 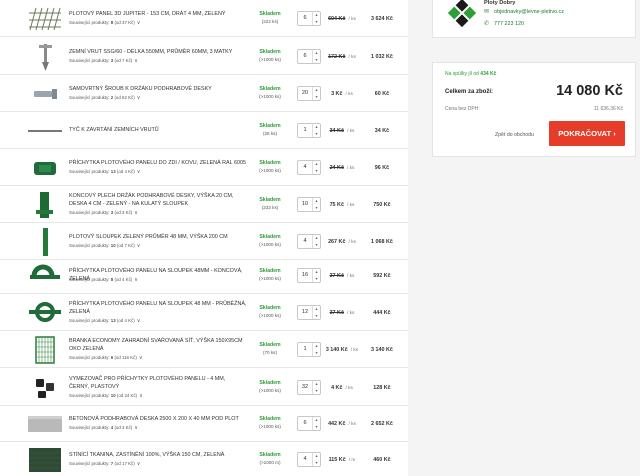 What do you see at coordinates (589, 91) in the screenshot?
I see `total-value: 14 080 Kč` at bounding box center [589, 91].